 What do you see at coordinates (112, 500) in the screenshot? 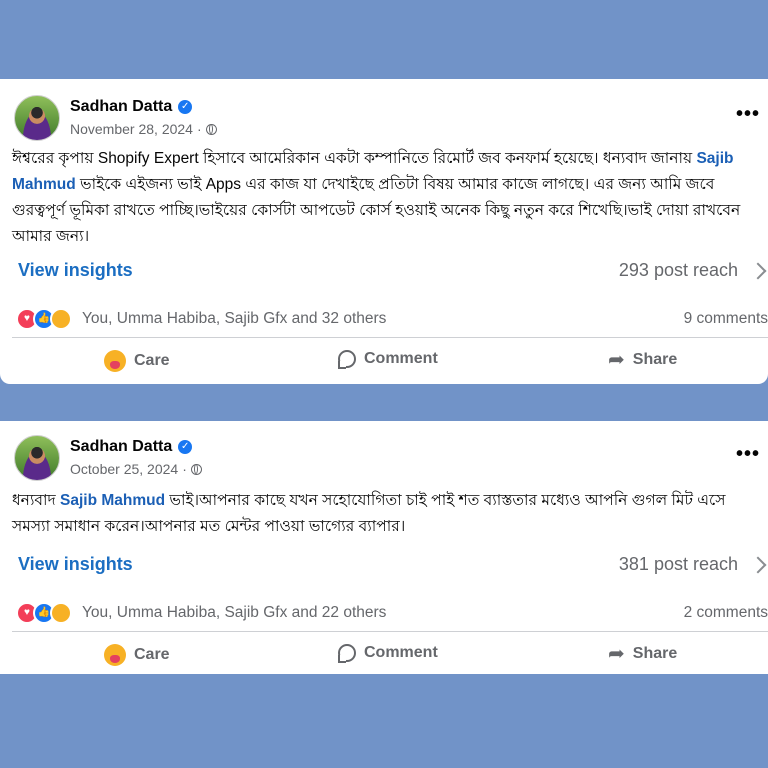
I see `mention-link: Sajib Mahmud` at bounding box center [112, 500].